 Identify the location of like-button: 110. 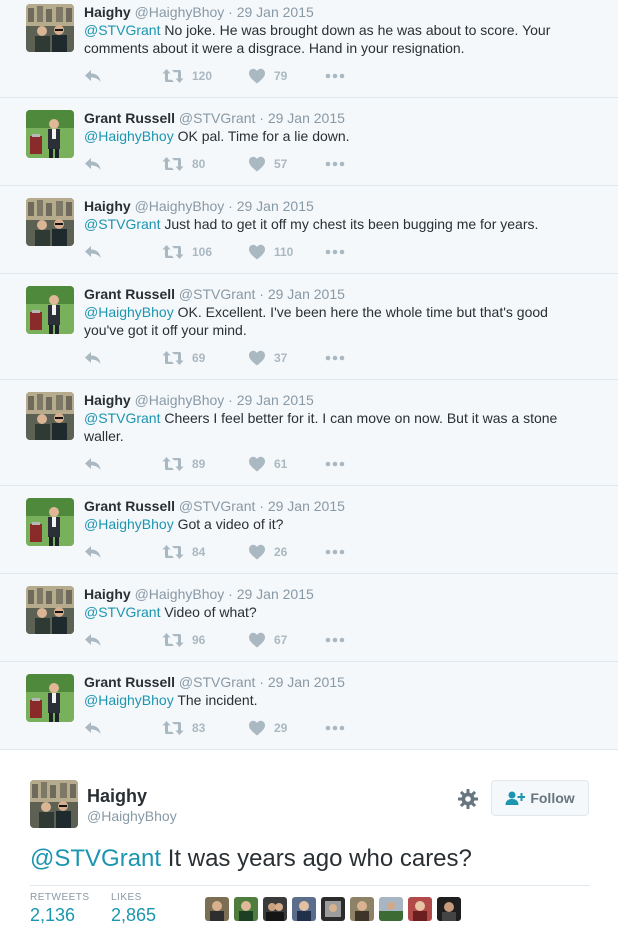
(270, 252).